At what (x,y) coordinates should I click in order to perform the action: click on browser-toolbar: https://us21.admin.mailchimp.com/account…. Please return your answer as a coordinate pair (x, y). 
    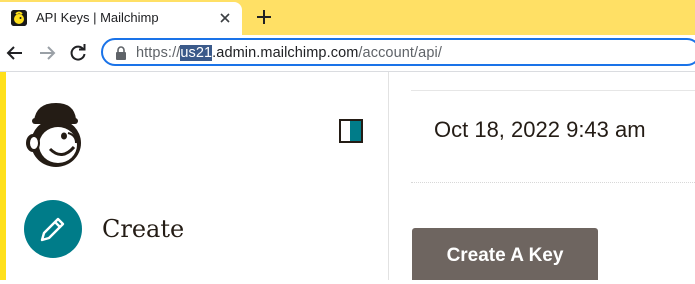
    Looking at the image, I should click on (347, 53).